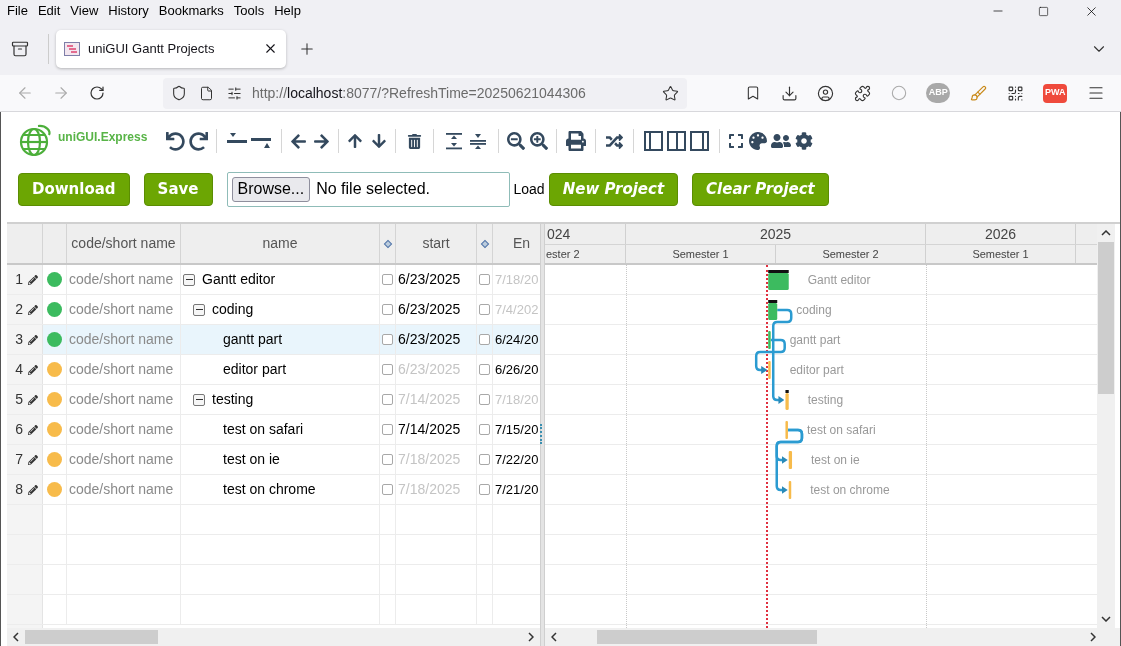  I want to click on grid-row: 5 code/short name testing 7/14/2025 7/18/20, so click(273, 400).